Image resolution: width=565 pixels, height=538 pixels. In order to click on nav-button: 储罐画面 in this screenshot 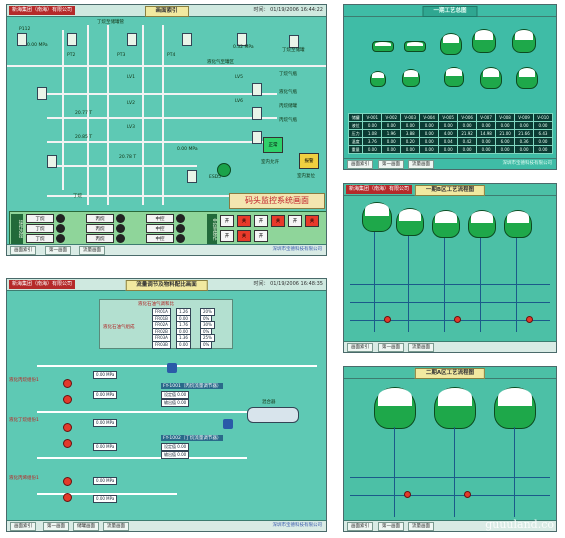, I will do `click(86, 526)`.